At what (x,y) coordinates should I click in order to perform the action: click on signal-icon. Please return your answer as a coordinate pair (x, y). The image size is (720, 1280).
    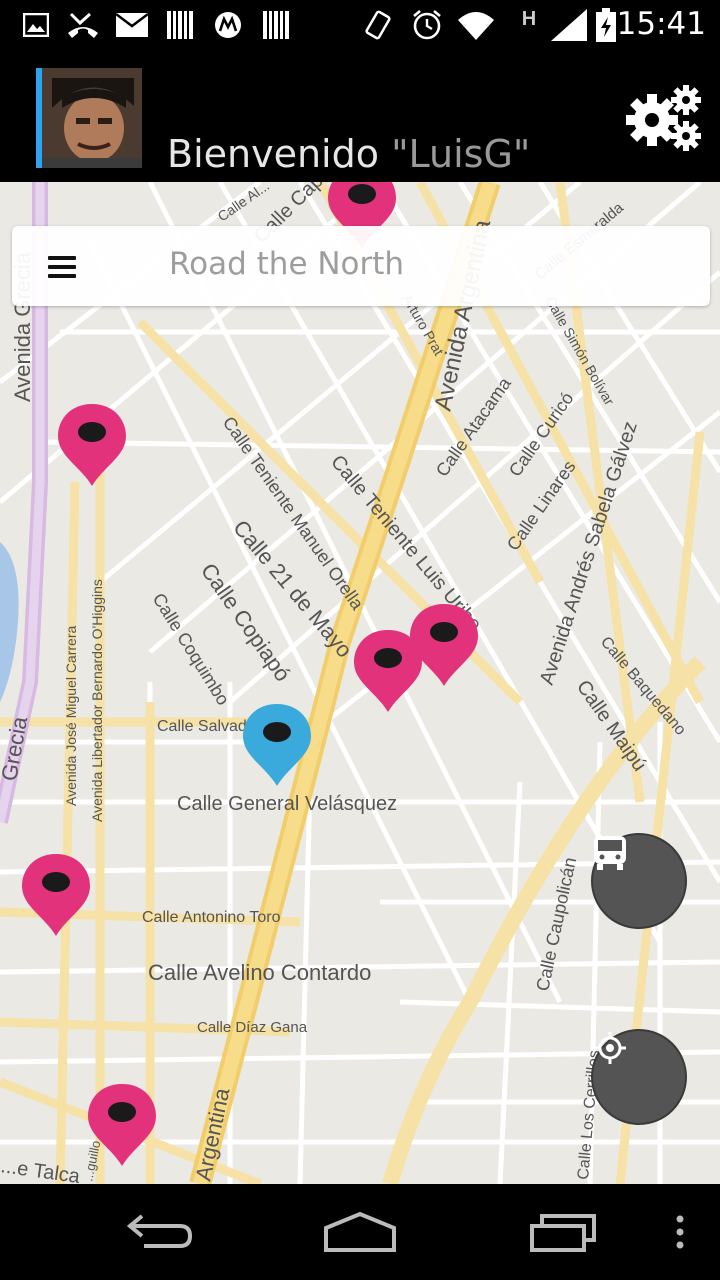
    Looking at the image, I should click on (568, 25).